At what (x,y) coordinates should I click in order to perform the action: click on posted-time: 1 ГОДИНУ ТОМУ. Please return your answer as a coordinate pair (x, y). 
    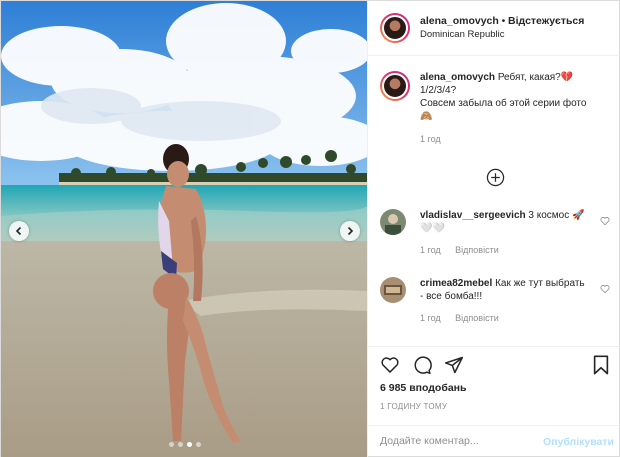
    Looking at the image, I should click on (413, 406).